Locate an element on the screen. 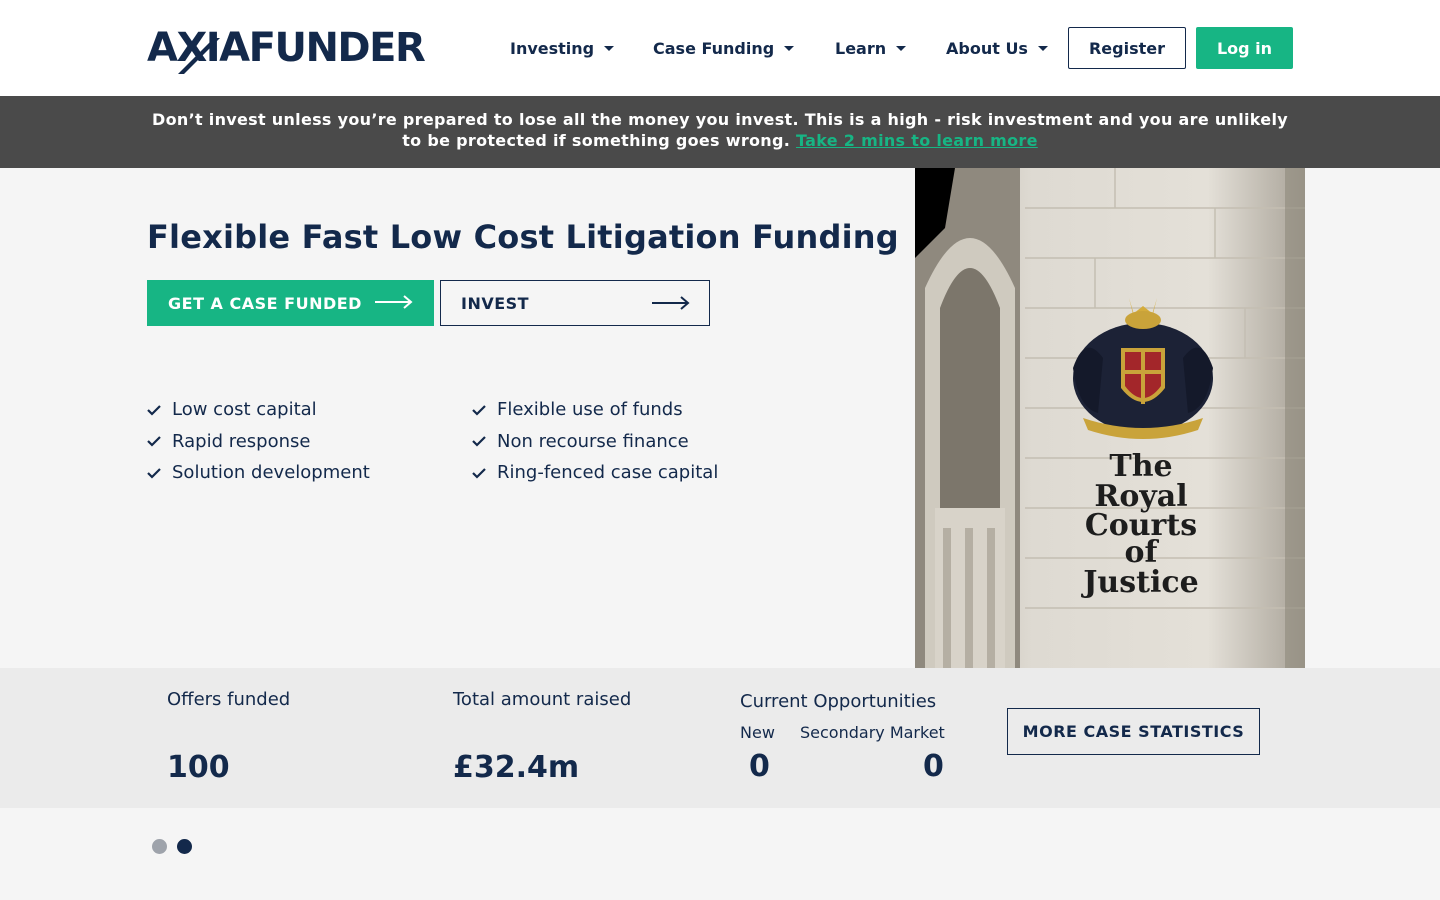 The height and width of the screenshot is (900, 1440). feature-label: Non recourse finance is located at coordinates (593, 441).